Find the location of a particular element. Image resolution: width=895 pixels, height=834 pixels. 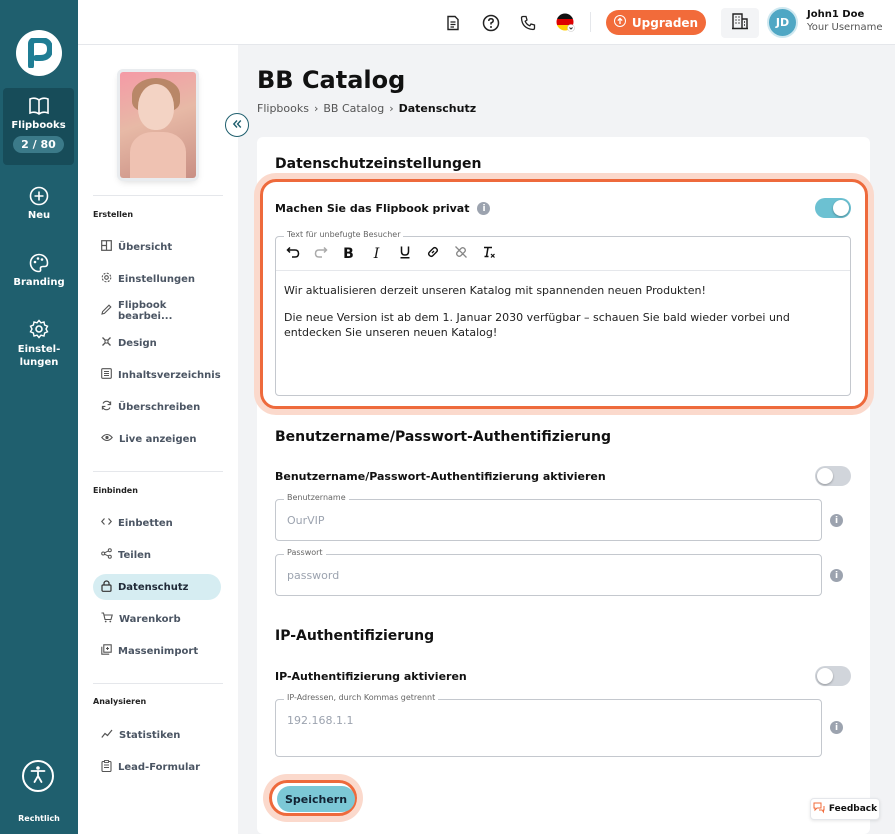

nav-cart: Warenkorb is located at coordinates (157, 619).